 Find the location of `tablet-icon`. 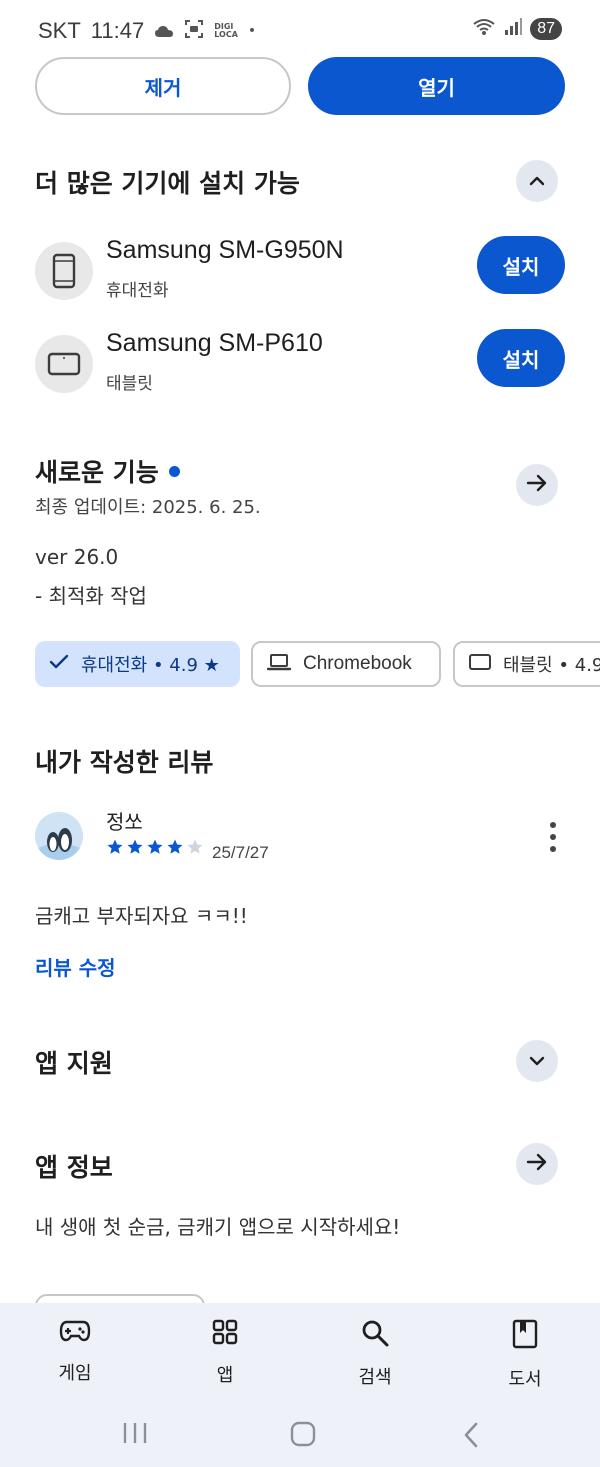

tablet-icon is located at coordinates (486, 664).